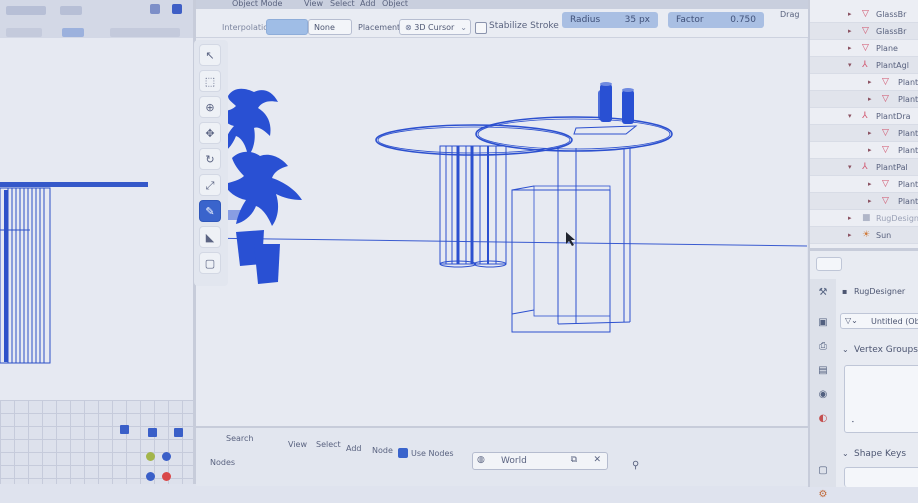 This screenshot has height=503, width=918. Describe the element at coordinates (864, 48) in the screenshot. I see `outliner-row: ▸ ▽ Plane` at that location.